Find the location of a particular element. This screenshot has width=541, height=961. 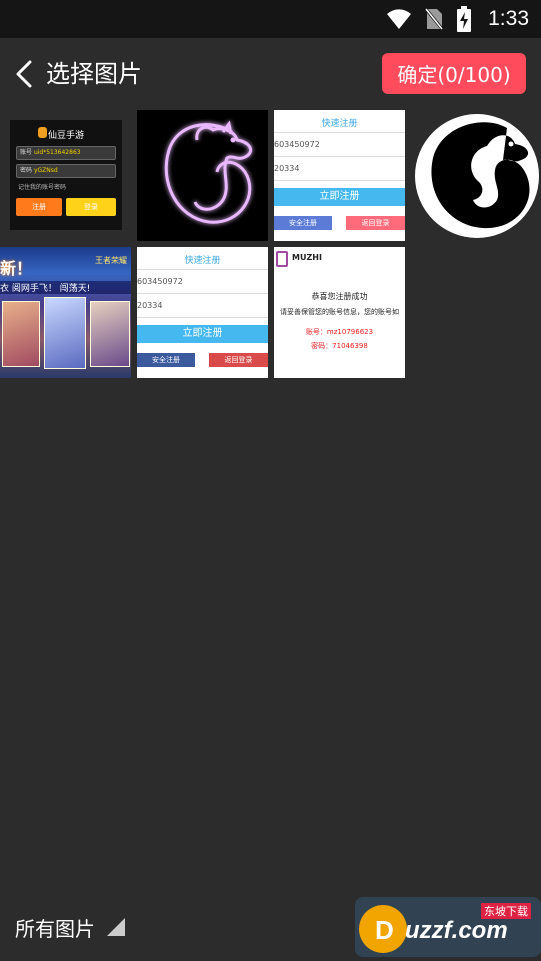

muzhi-logo-icon is located at coordinates (282, 259).